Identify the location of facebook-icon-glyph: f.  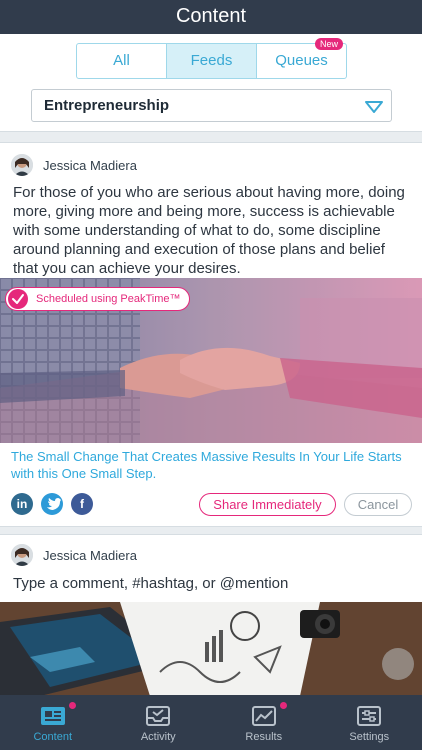
(82, 504).